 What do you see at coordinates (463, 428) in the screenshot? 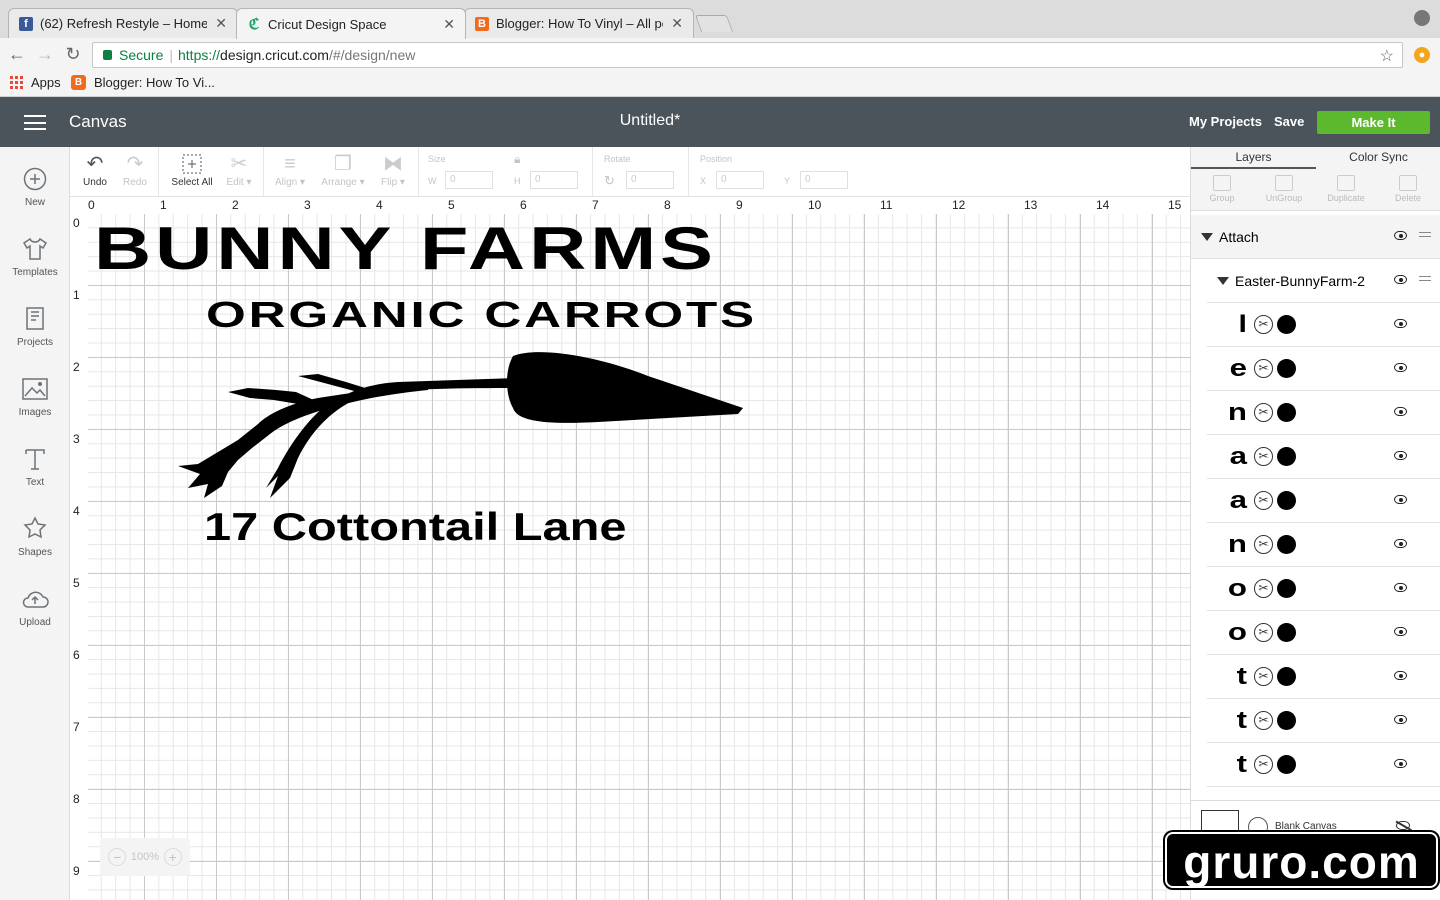
I see `carrot-image` at bounding box center [463, 428].